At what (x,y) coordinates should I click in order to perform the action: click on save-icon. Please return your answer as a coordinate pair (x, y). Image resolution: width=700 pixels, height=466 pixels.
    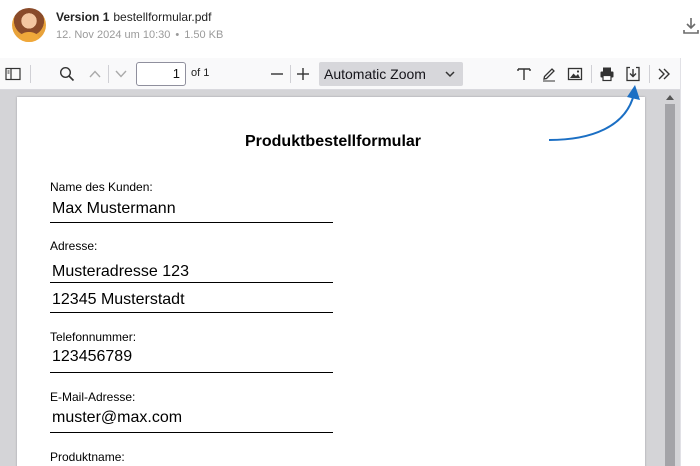
    Looking at the image, I should click on (633, 74).